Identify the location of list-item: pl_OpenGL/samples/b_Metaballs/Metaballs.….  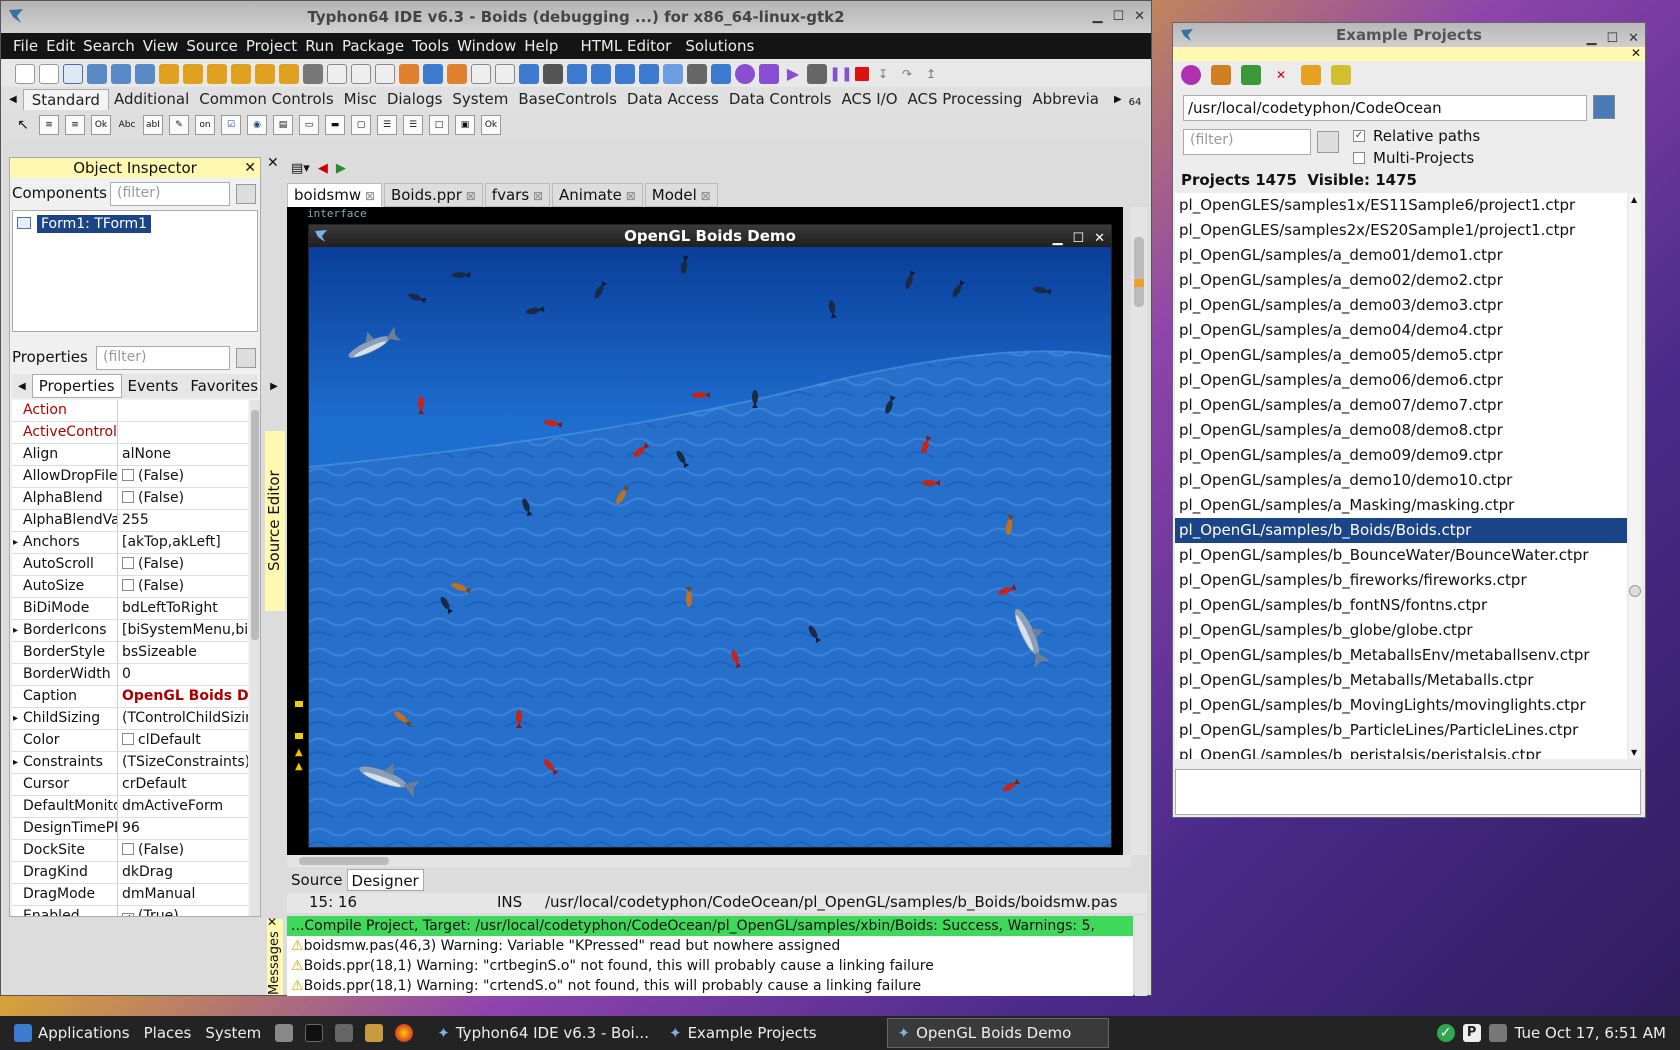
(1401, 680).